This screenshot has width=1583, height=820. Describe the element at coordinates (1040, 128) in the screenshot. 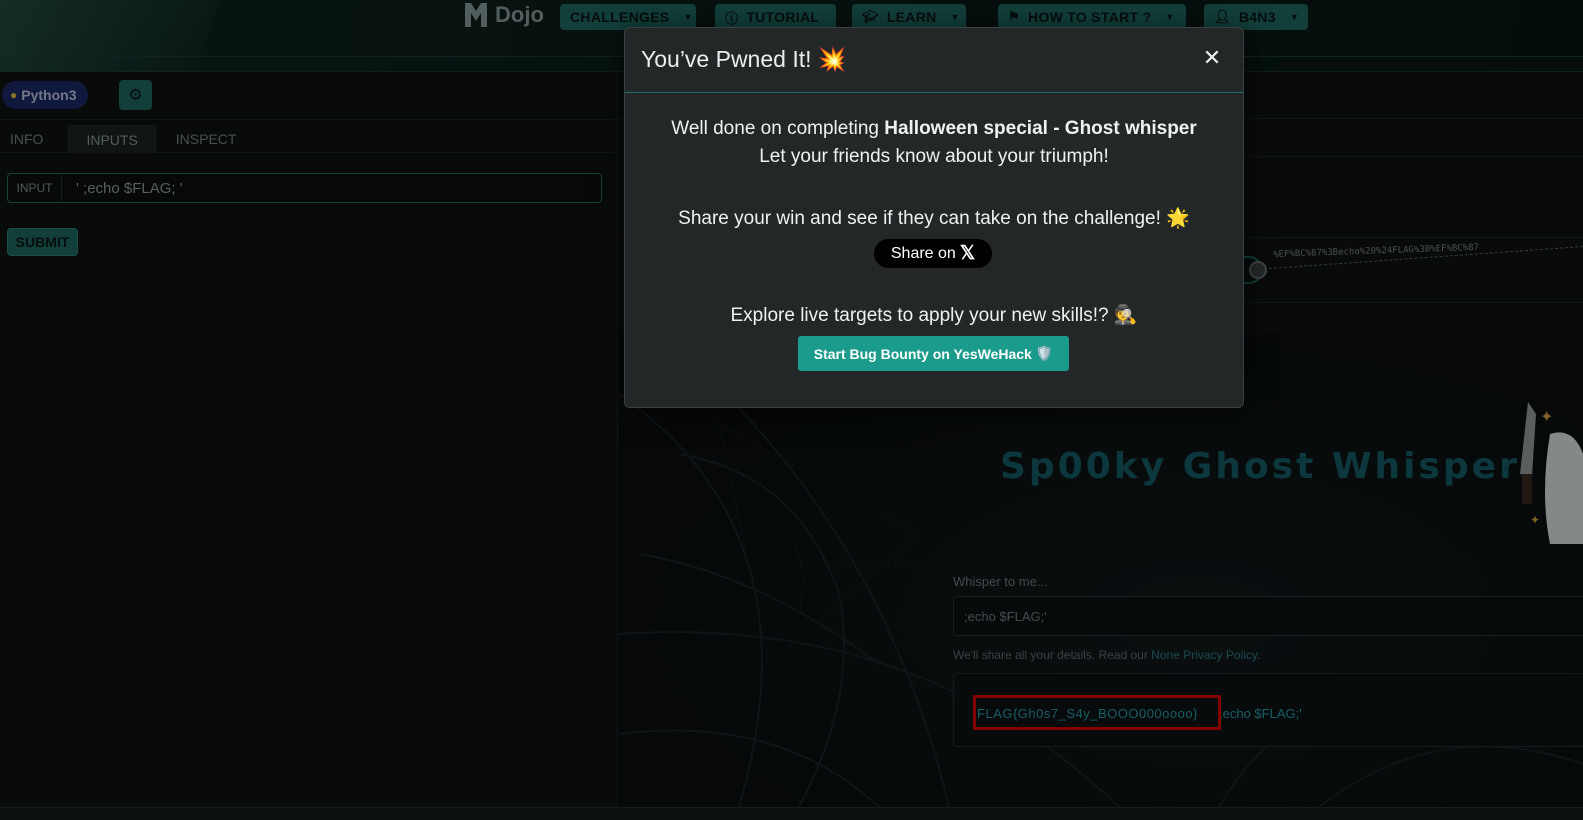

I see `challenge-name: Halloween special - Ghost whisper` at that location.